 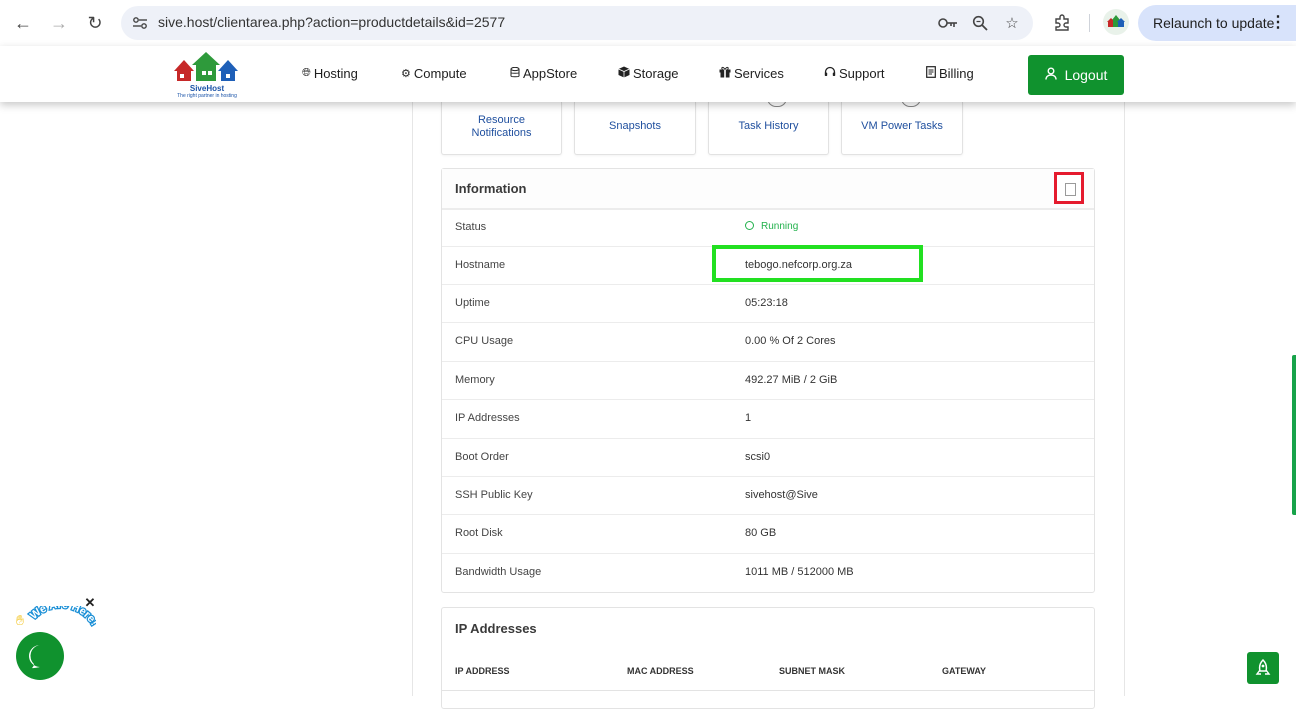 I want to click on chat-bubble-icon, so click(x=34, y=657).